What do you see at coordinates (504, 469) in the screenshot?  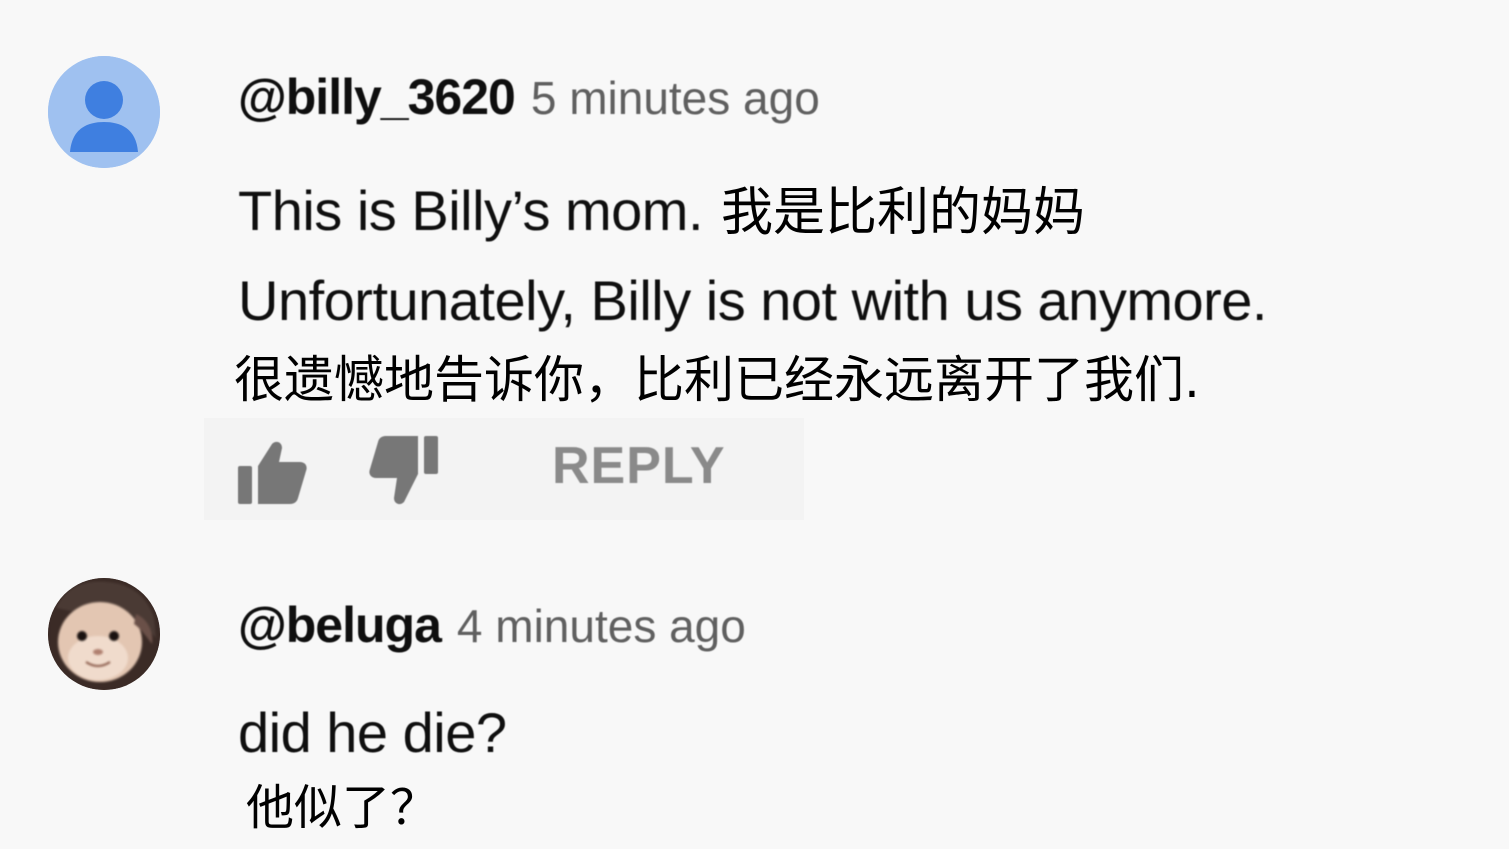 I see `comment-action-bar: REPLY` at bounding box center [504, 469].